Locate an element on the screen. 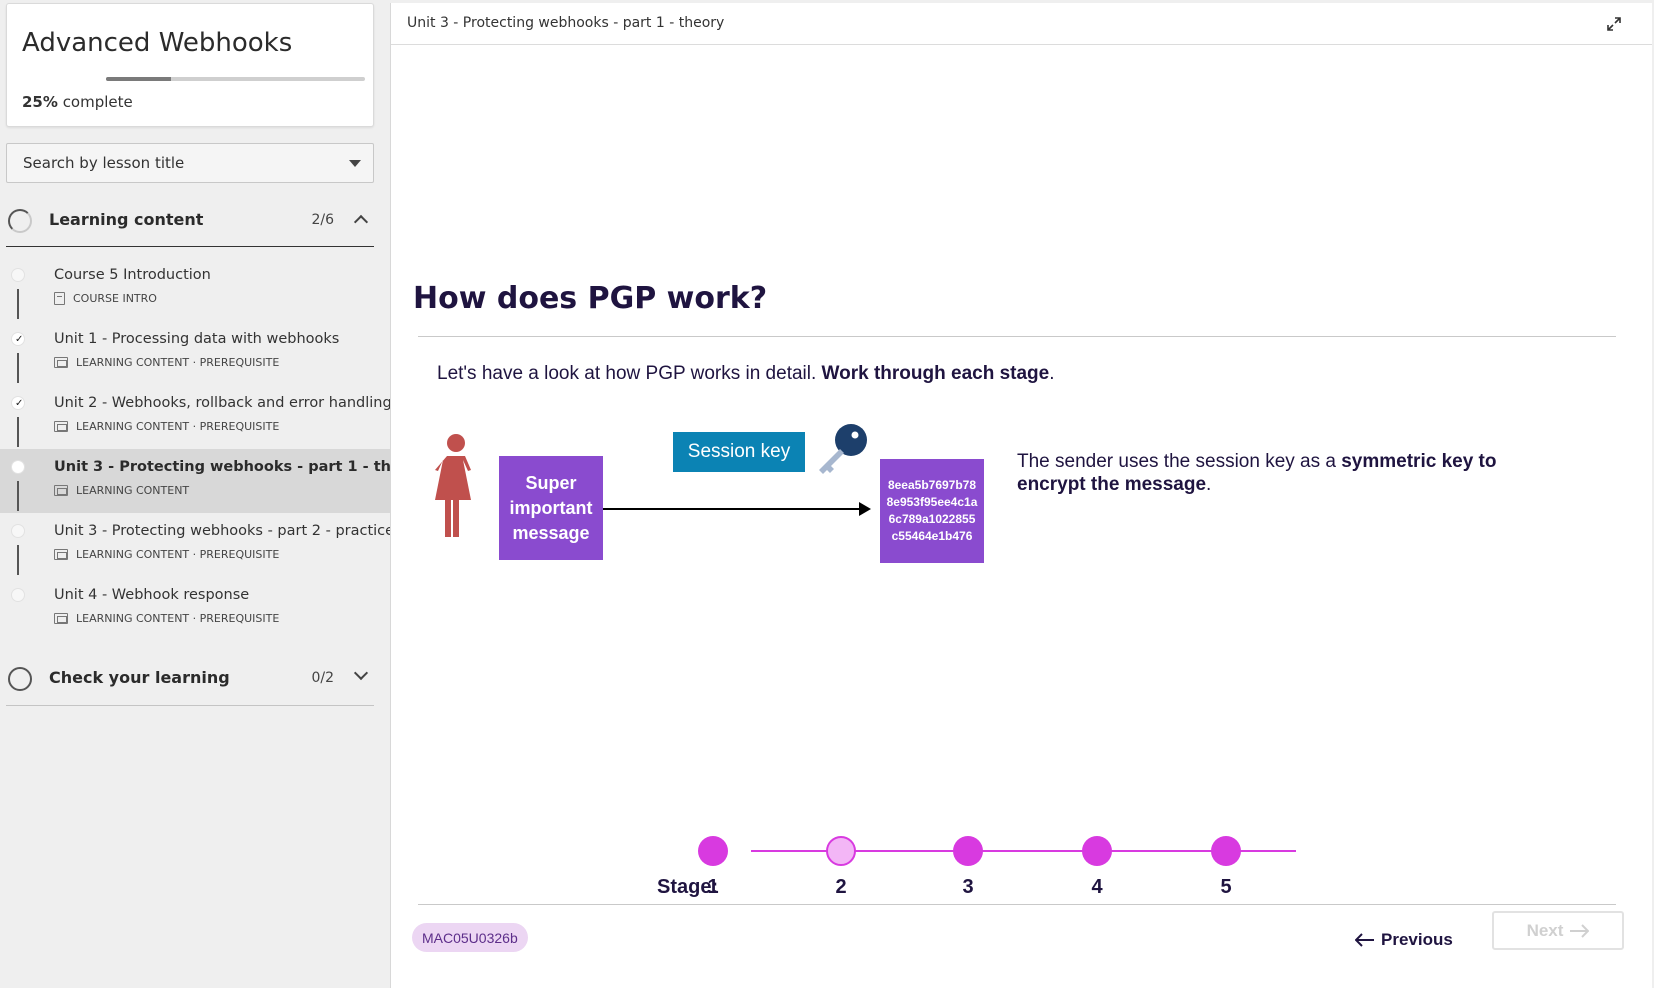 This screenshot has height=988, width=1654. lesson-meta: COURSE INTRO is located at coordinates (105, 298).